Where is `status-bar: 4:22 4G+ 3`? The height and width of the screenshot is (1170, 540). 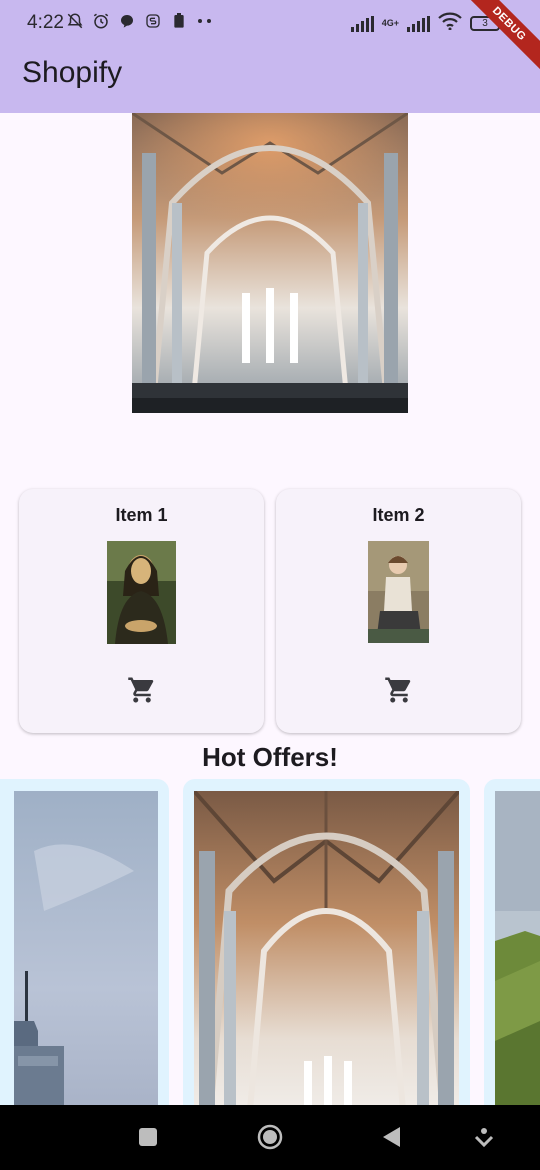
status-bar: 4:22 4G+ 3 is located at coordinates (270, 23).